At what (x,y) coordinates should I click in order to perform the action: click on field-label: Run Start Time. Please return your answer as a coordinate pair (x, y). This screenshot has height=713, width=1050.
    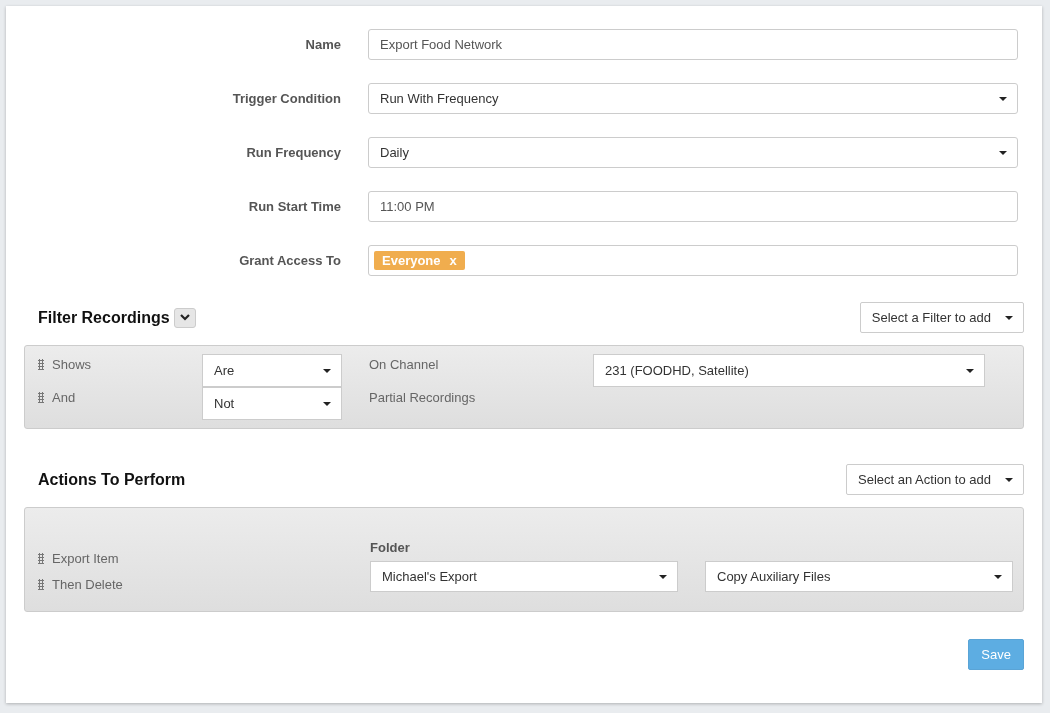
    Looking at the image, I should click on (294, 206).